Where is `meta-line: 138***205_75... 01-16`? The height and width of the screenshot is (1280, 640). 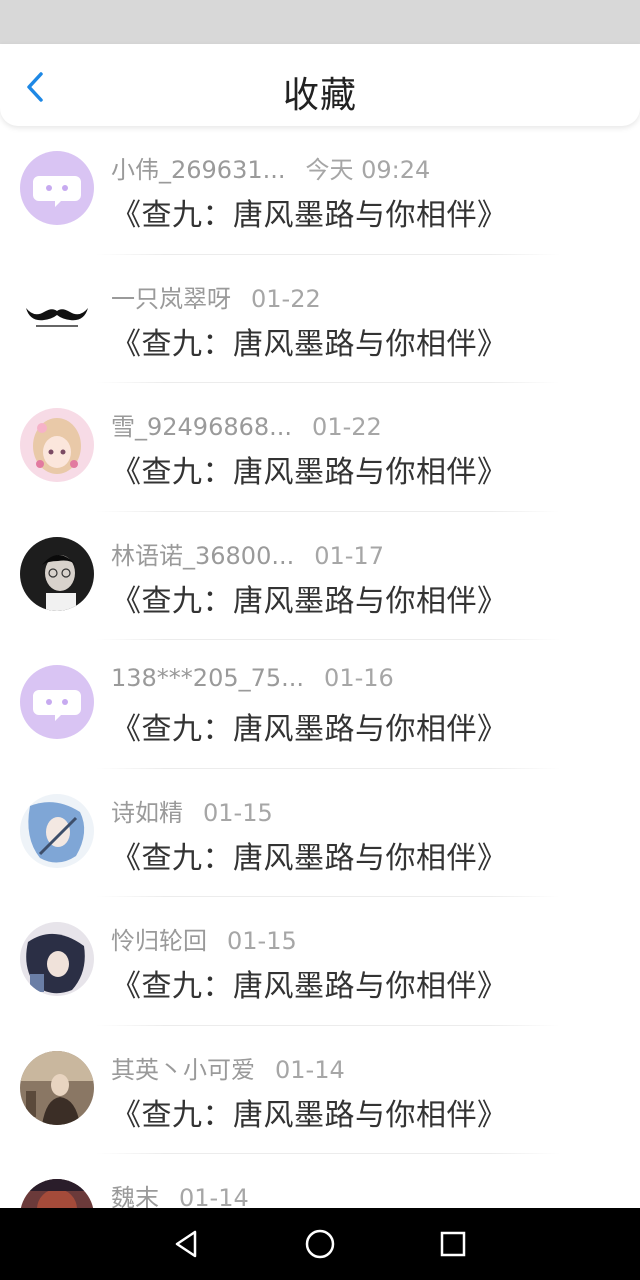 meta-line: 138***205_75... 01-16 is located at coordinates (252, 680).